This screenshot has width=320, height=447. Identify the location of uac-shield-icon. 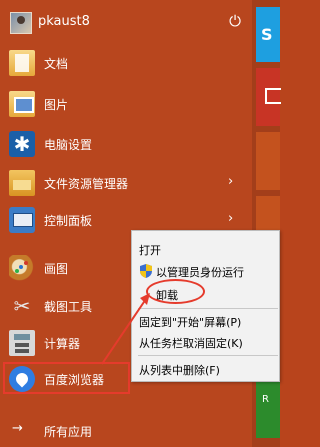
(146, 271).